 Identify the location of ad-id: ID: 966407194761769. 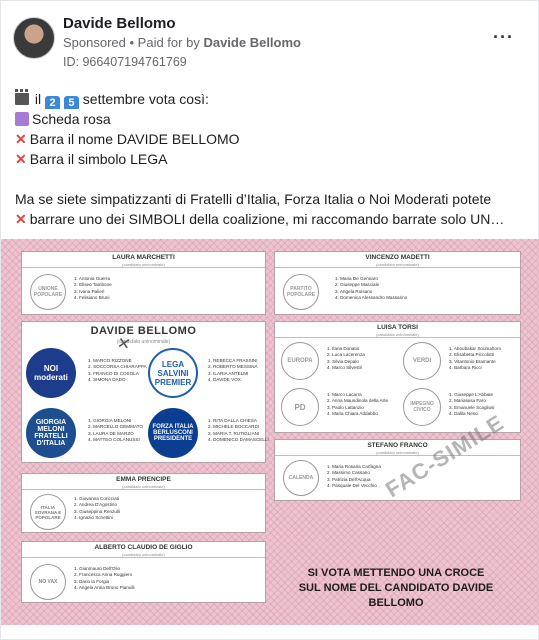
(125, 62).